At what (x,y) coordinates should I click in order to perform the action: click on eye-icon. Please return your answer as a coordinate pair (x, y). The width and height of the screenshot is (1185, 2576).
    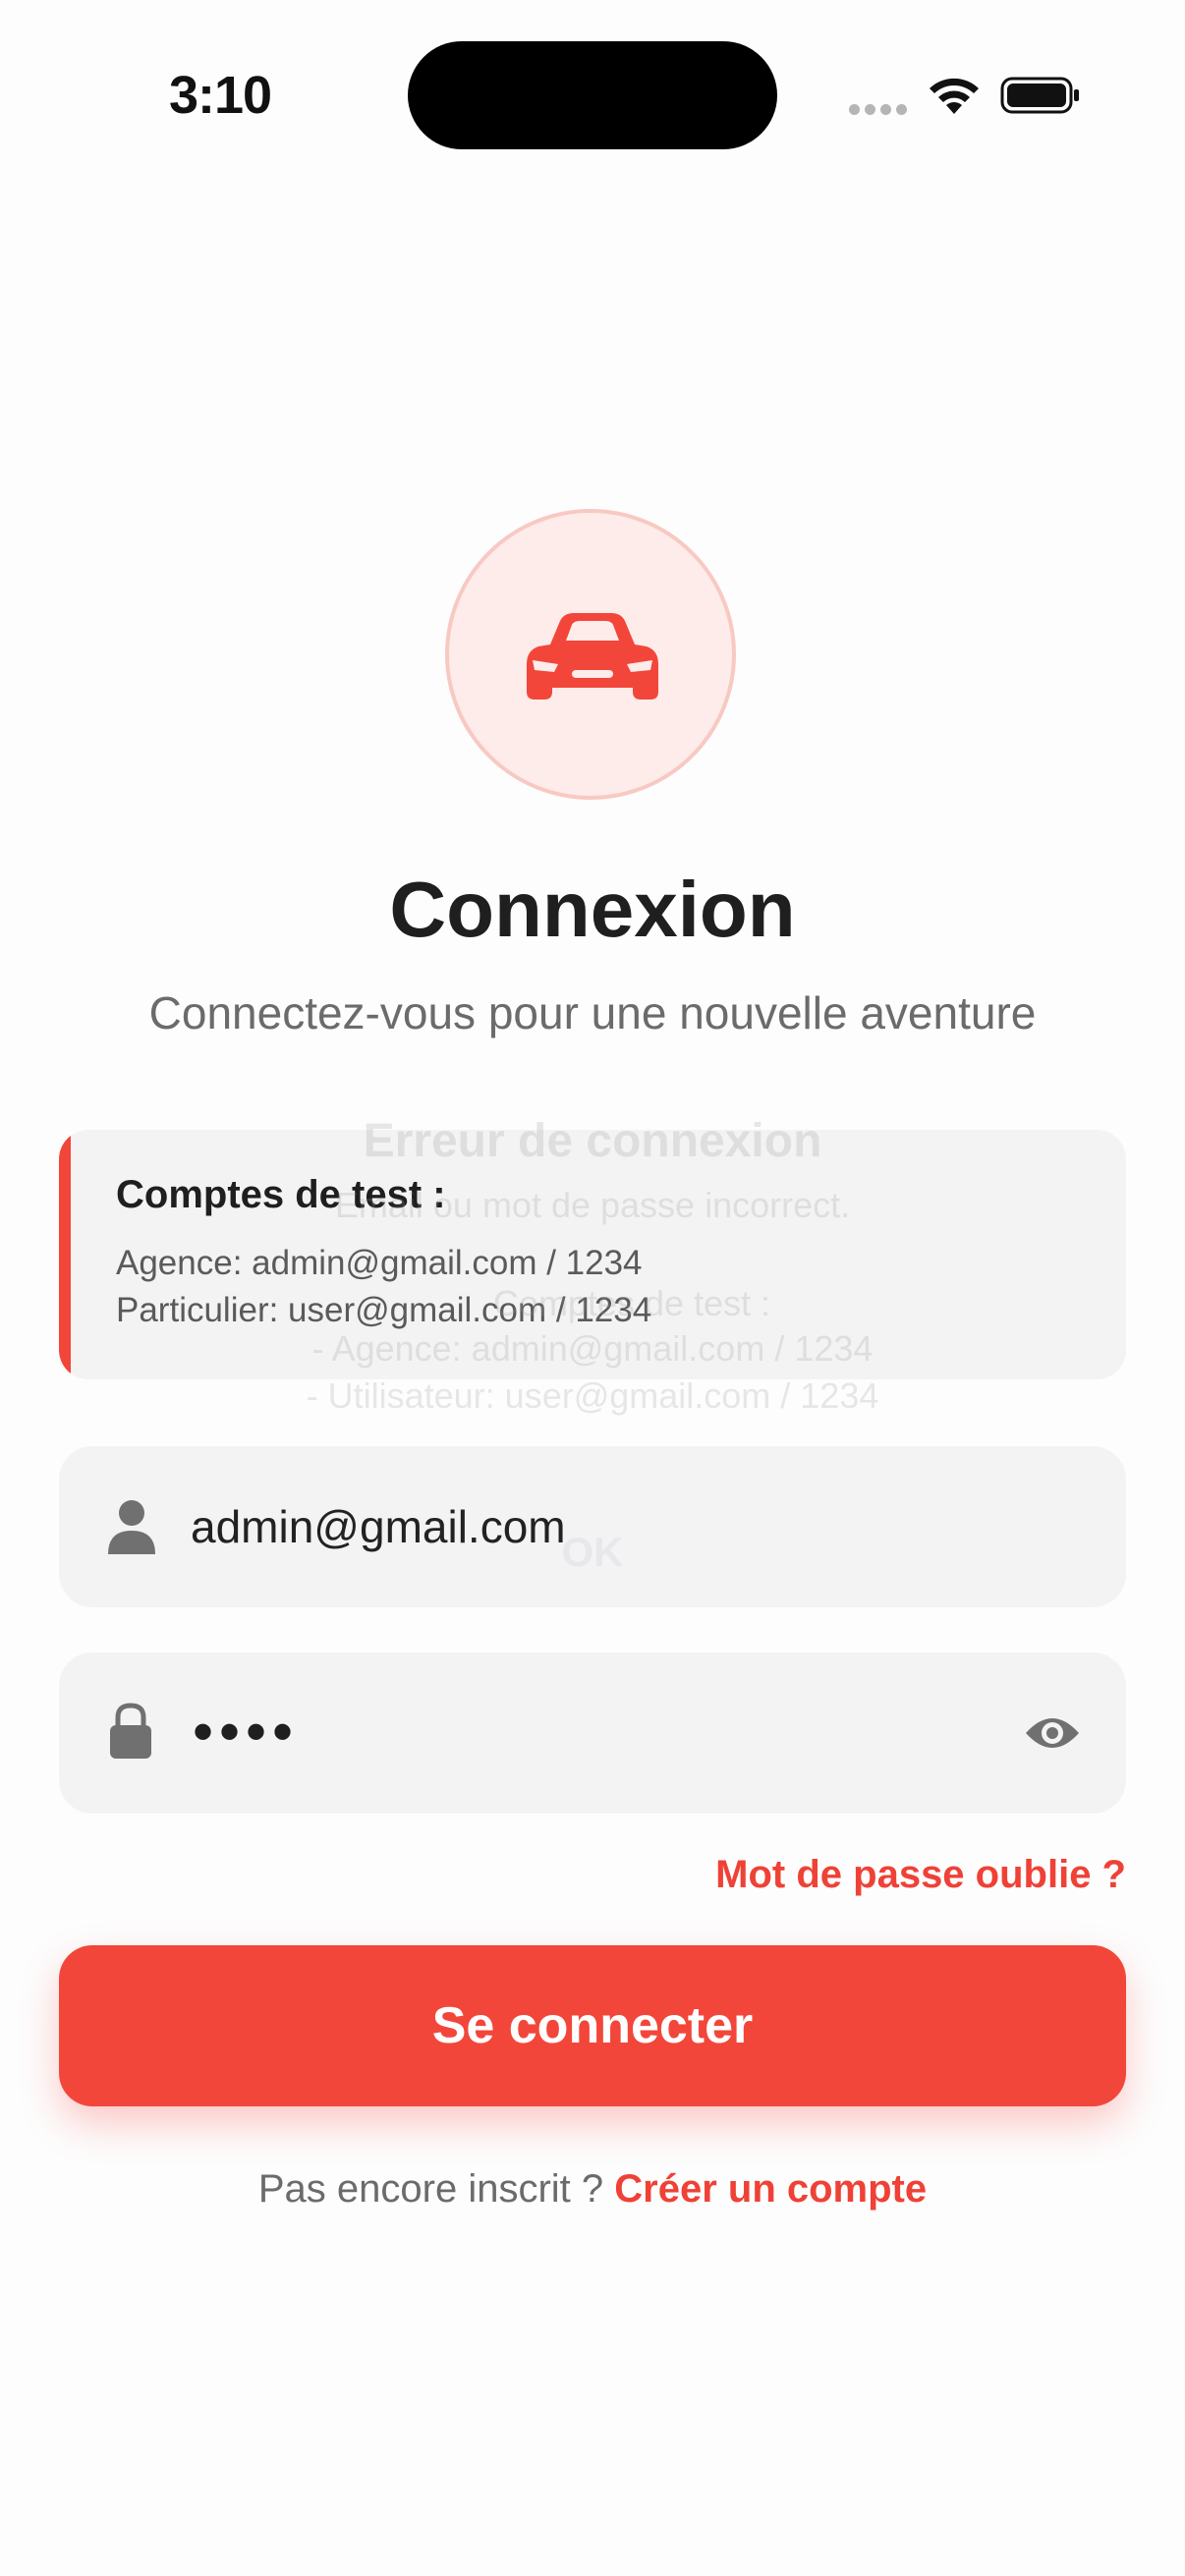
    Looking at the image, I should click on (1053, 1733).